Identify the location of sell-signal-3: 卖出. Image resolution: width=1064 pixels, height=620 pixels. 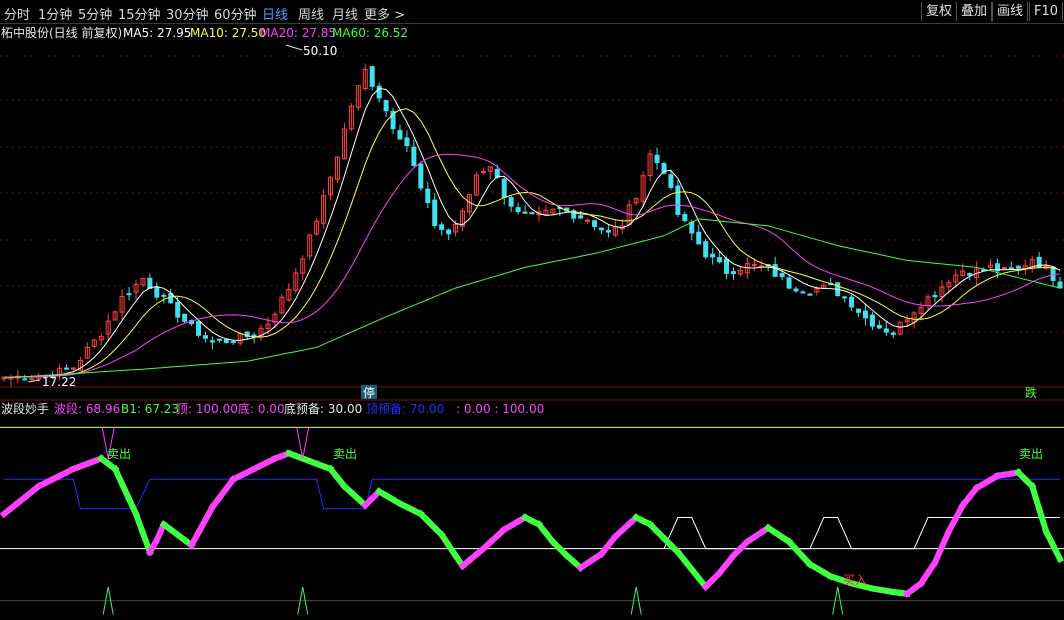
(1031, 454).